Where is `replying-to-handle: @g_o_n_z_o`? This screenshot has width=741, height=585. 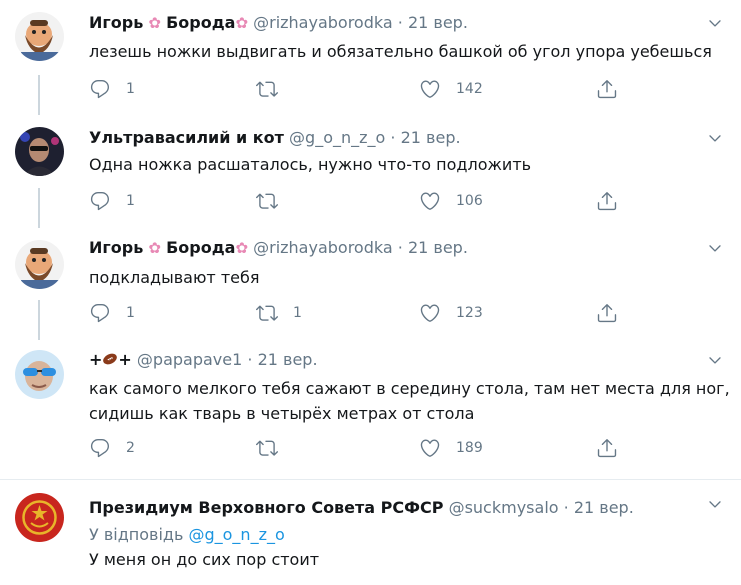 replying-to-handle: @g_o_n_z_o is located at coordinates (236, 534).